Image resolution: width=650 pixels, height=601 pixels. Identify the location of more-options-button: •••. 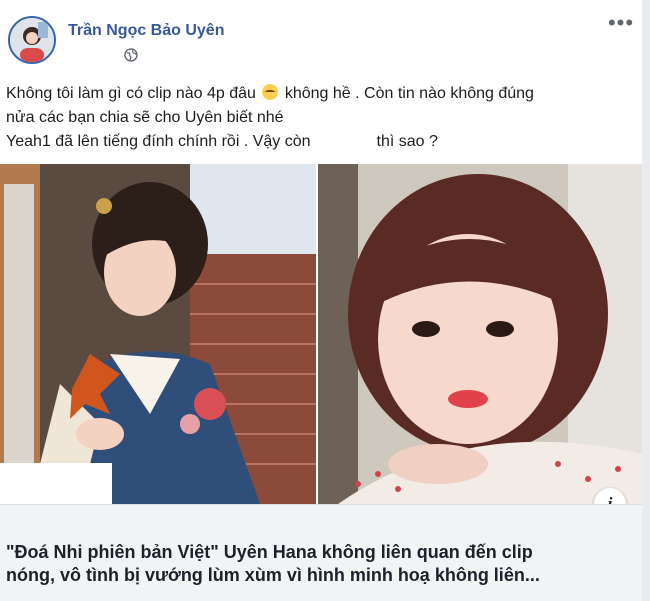
(621, 24).